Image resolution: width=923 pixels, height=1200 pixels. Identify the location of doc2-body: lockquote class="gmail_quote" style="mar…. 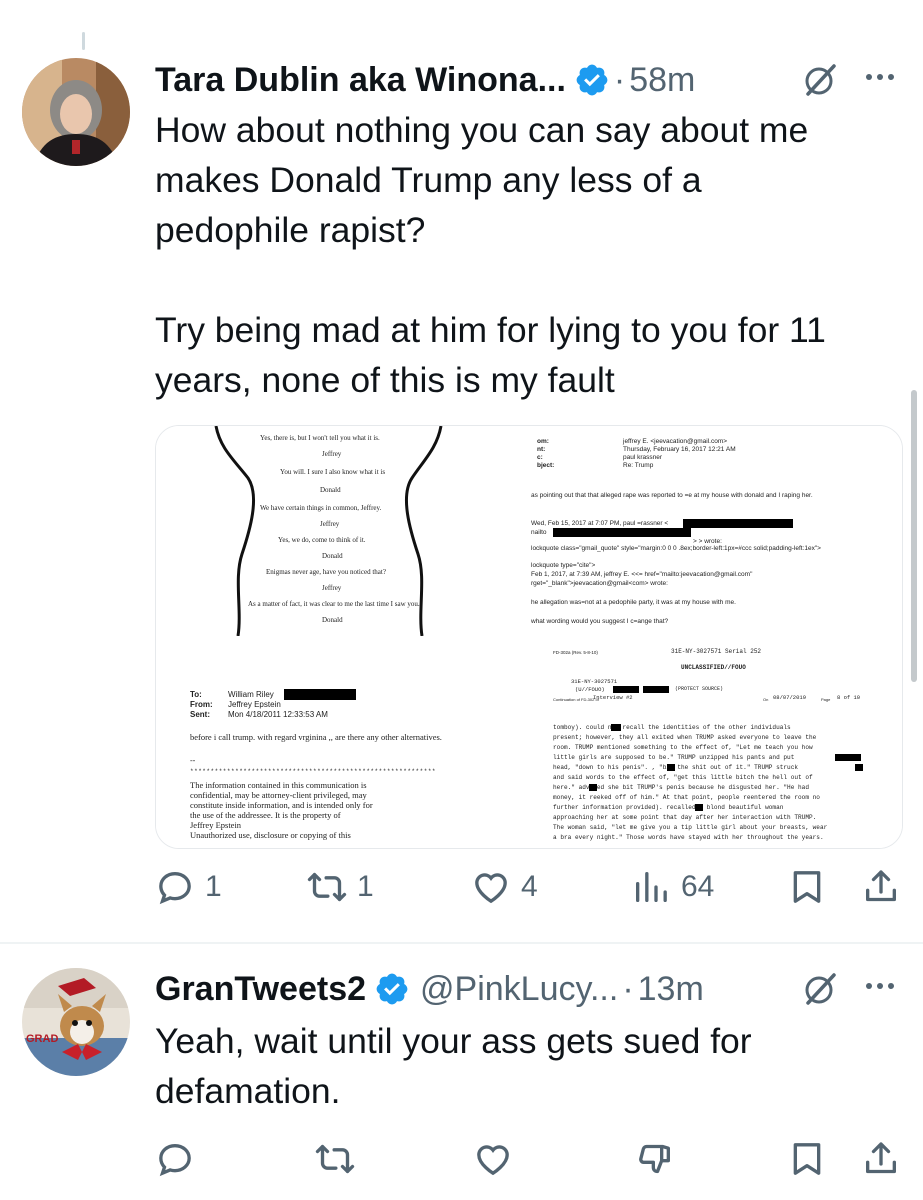
(676, 548).